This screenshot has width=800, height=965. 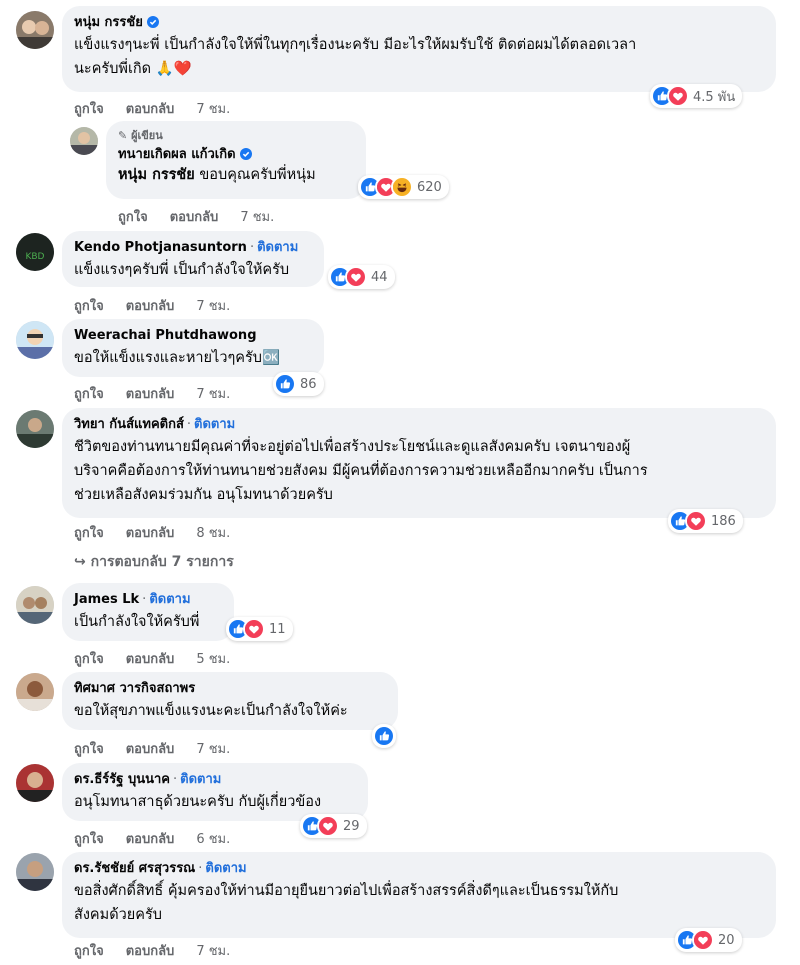 I want to click on mention-tag: หนุ่ม กรรชัย, so click(x=156, y=175).